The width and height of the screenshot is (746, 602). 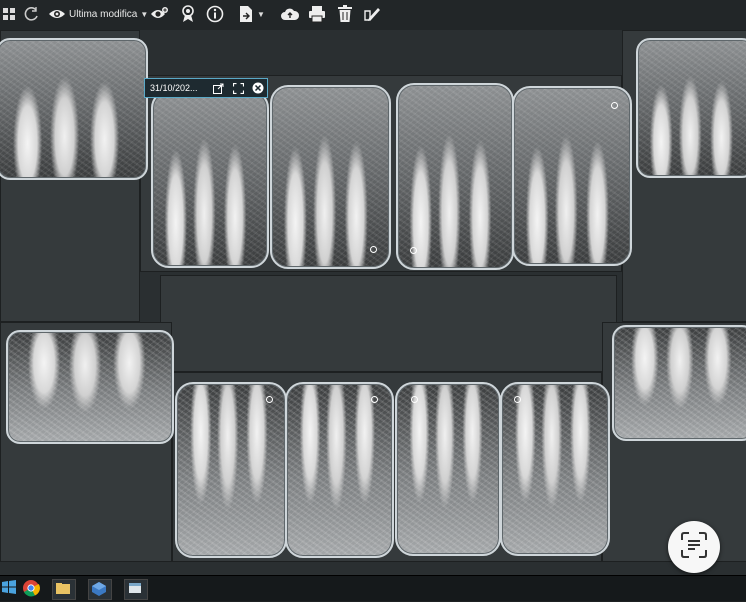 I want to click on xray-upper-right-molars, so click(x=74, y=109).